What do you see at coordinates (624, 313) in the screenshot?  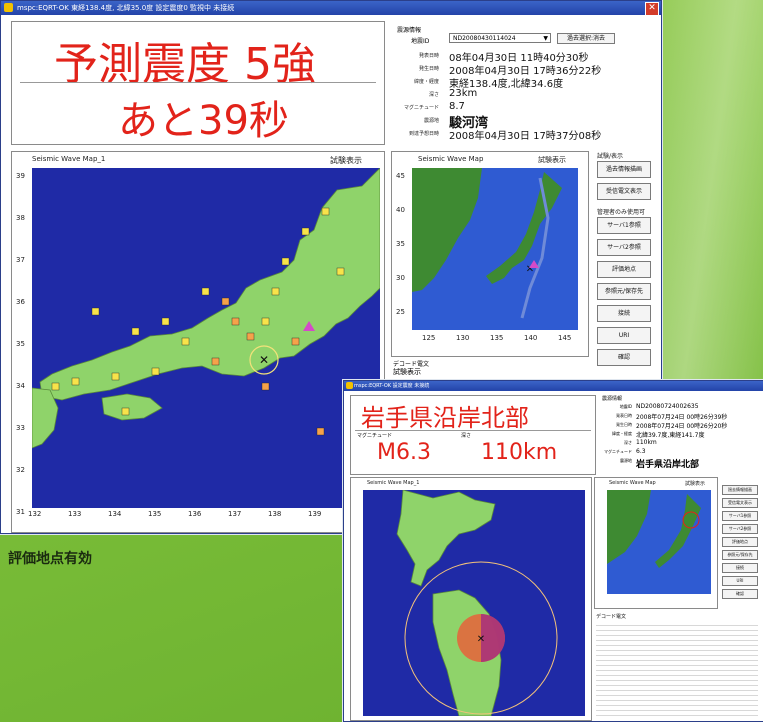 I see `admin-button: 接続` at bounding box center [624, 313].